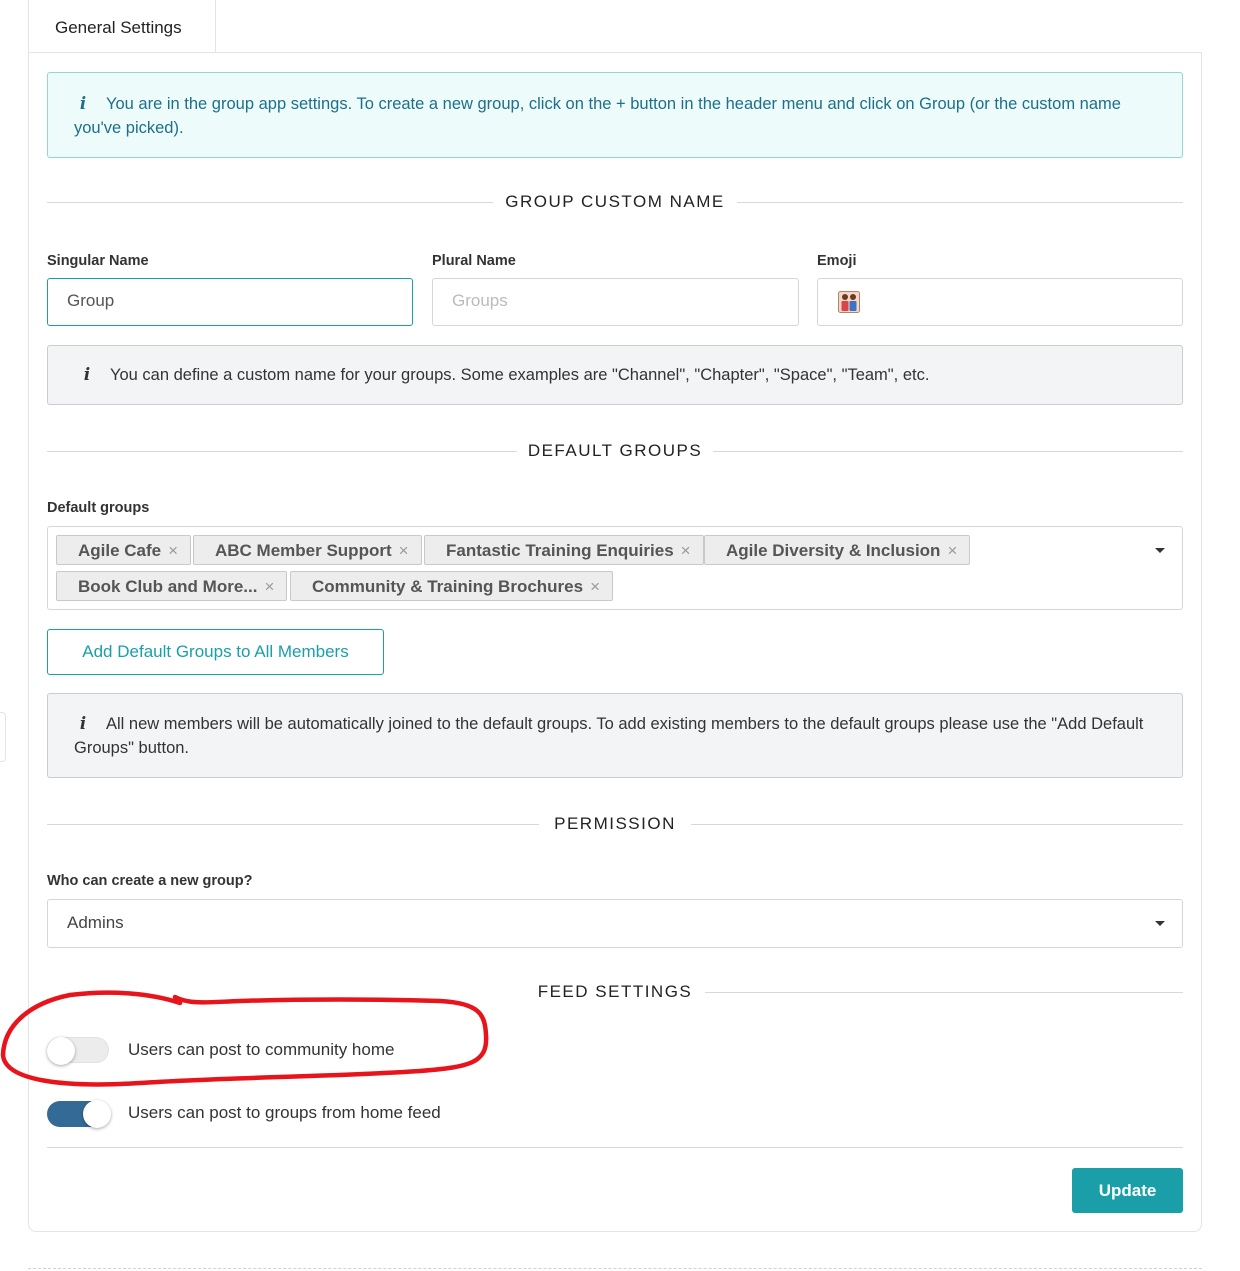  I want to click on section-title: DEFAULT GROUPS, so click(615, 450).